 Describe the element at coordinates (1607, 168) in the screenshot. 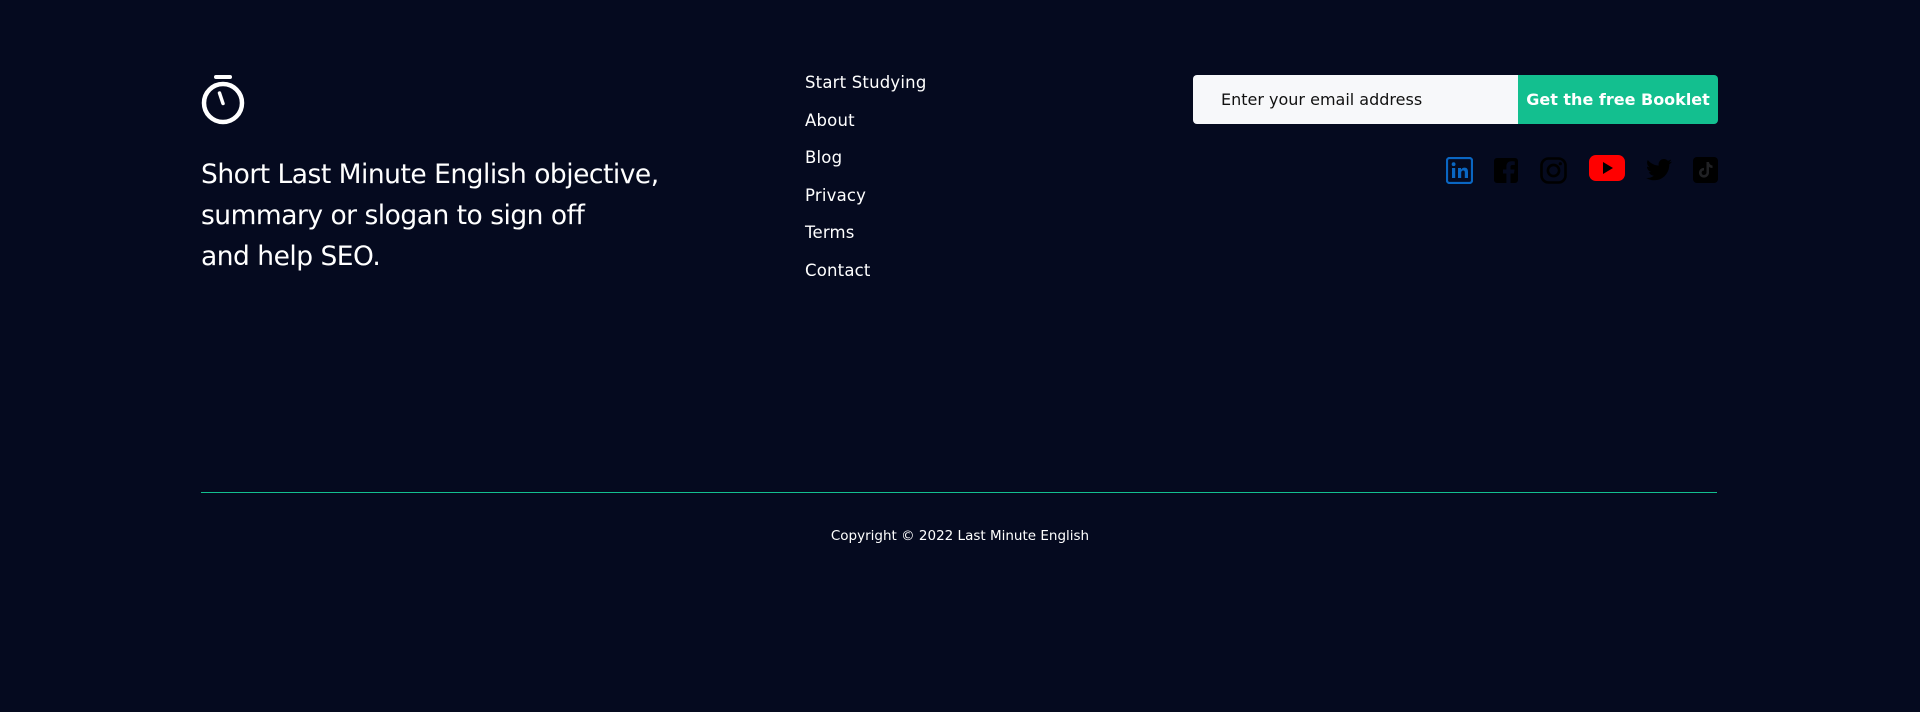

I see `youtube-icon` at that location.